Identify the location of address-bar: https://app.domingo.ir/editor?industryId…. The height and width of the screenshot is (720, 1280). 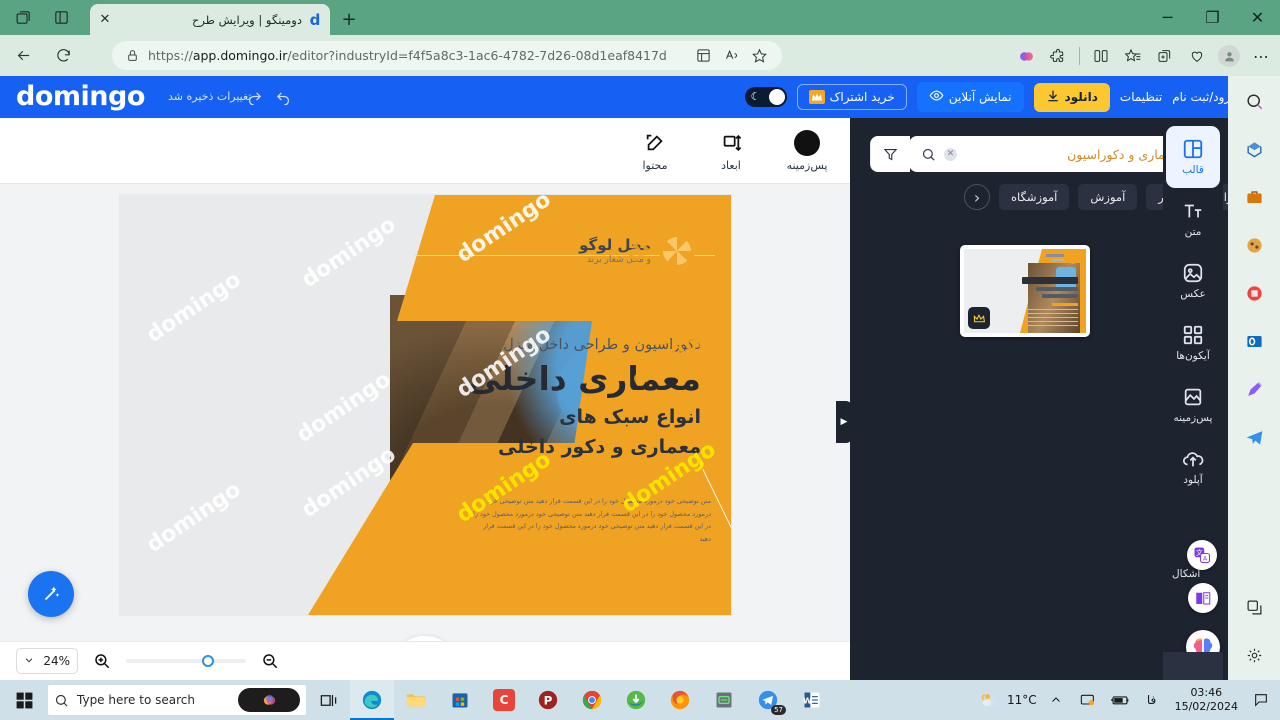
(447, 55).